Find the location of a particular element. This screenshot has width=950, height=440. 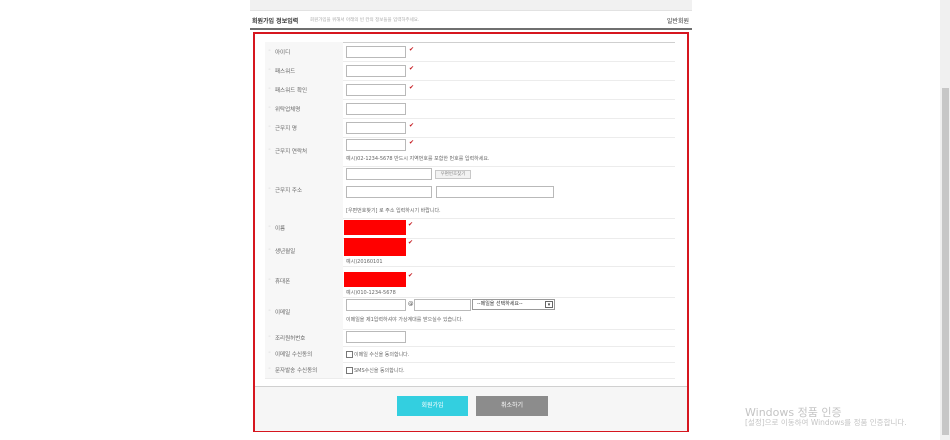

row-label: 이름 is located at coordinates (280, 229).